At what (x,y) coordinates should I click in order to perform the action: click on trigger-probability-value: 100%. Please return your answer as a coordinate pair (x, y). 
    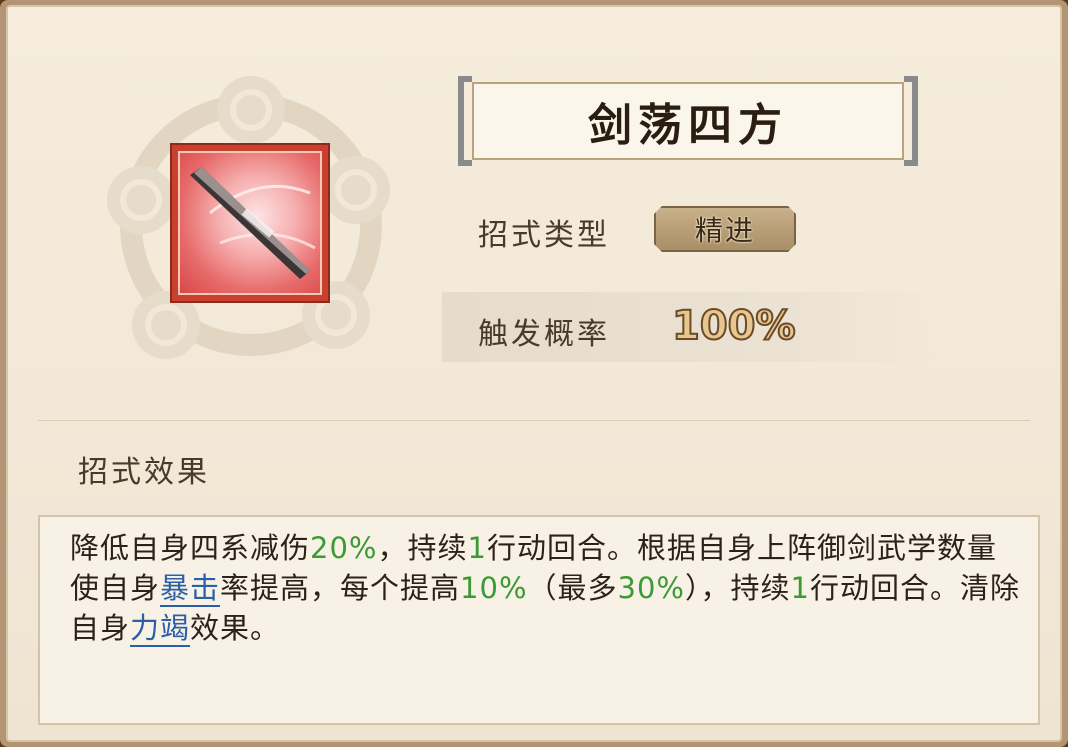
    Looking at the image, I should click on (734, 326).